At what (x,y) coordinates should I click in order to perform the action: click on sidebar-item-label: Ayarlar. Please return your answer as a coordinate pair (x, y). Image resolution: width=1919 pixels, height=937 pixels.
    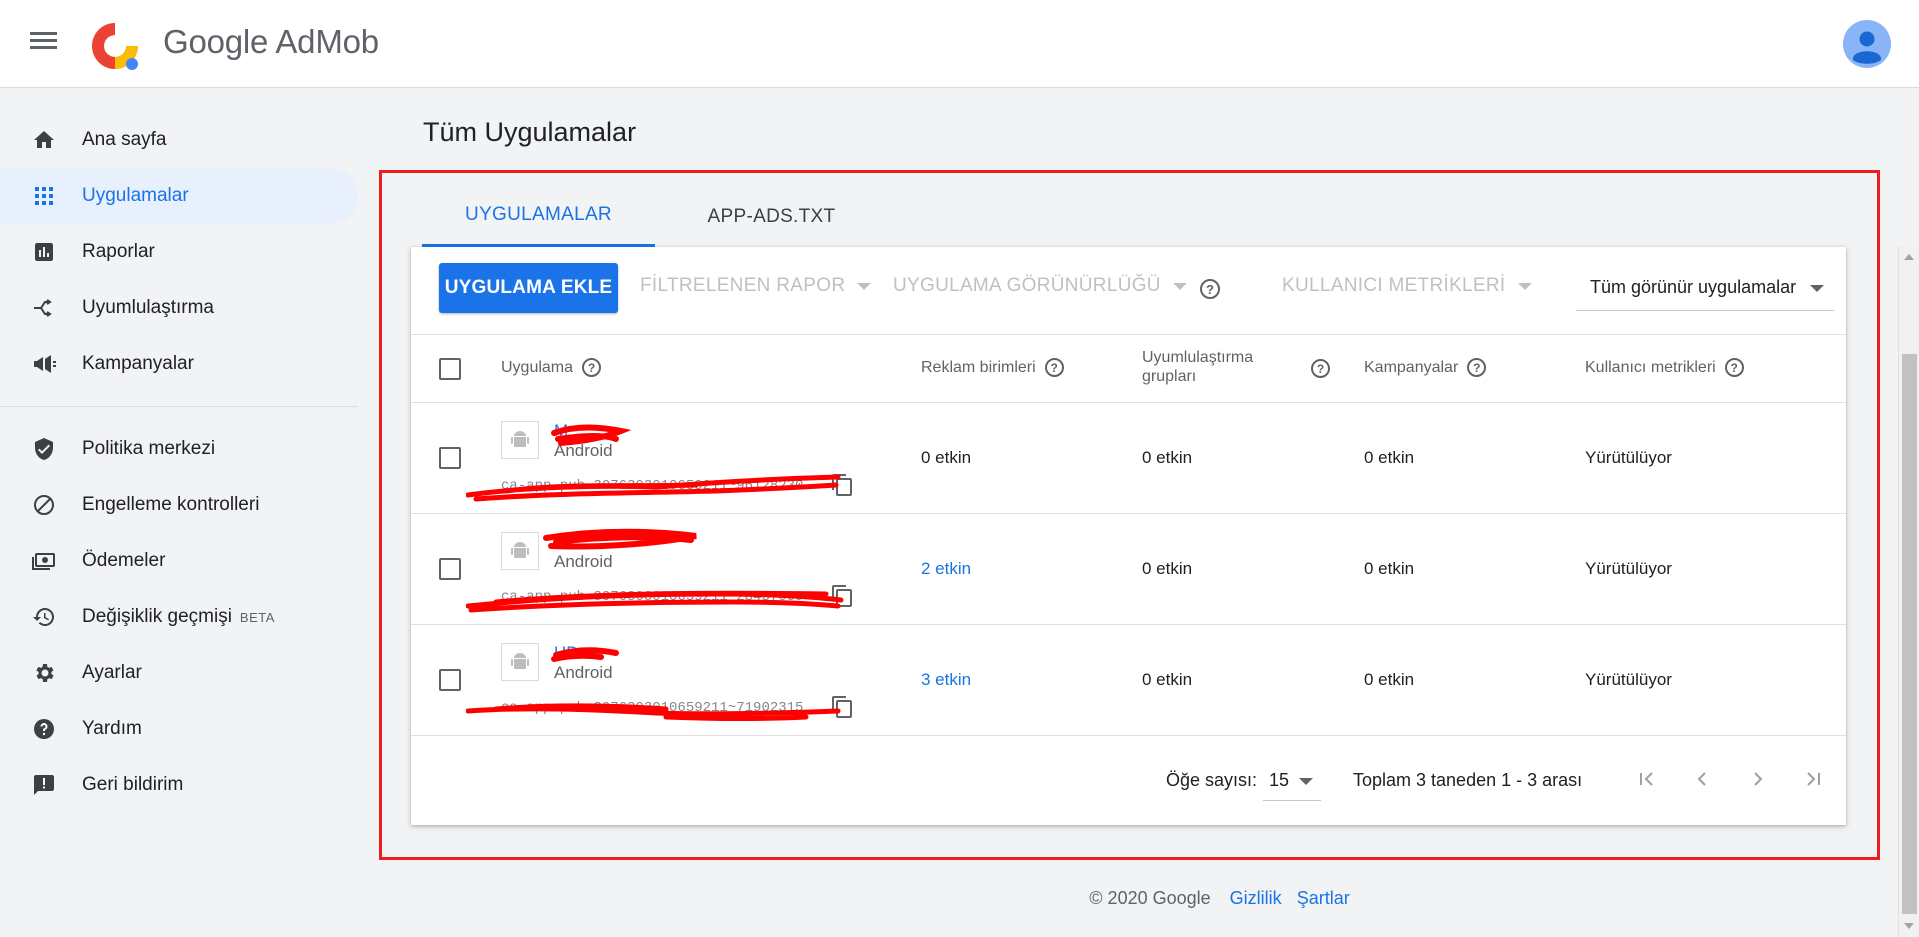
    Looking at the image, I should click on (112, 672).